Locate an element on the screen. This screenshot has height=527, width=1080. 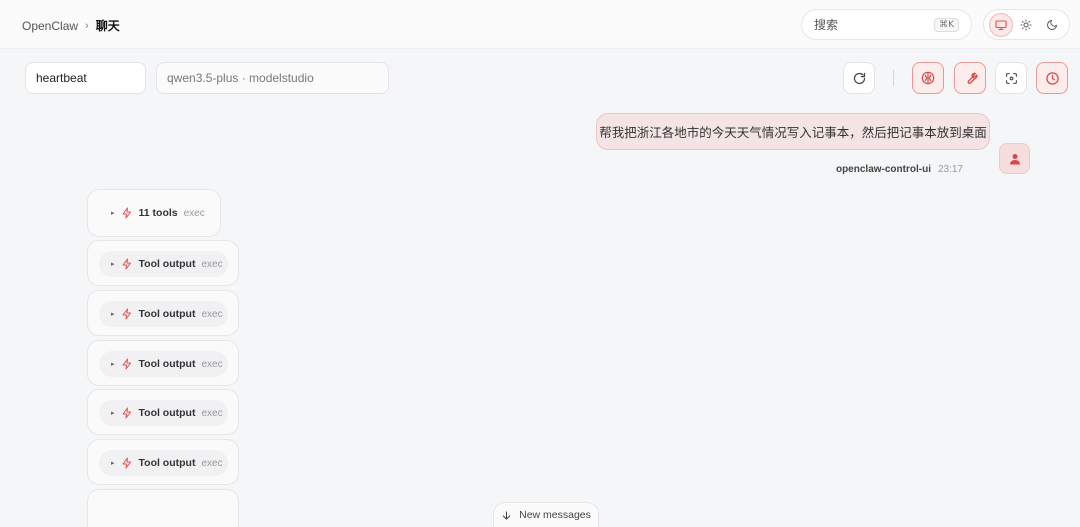
brain-icon is located at coordinates (928, 78).